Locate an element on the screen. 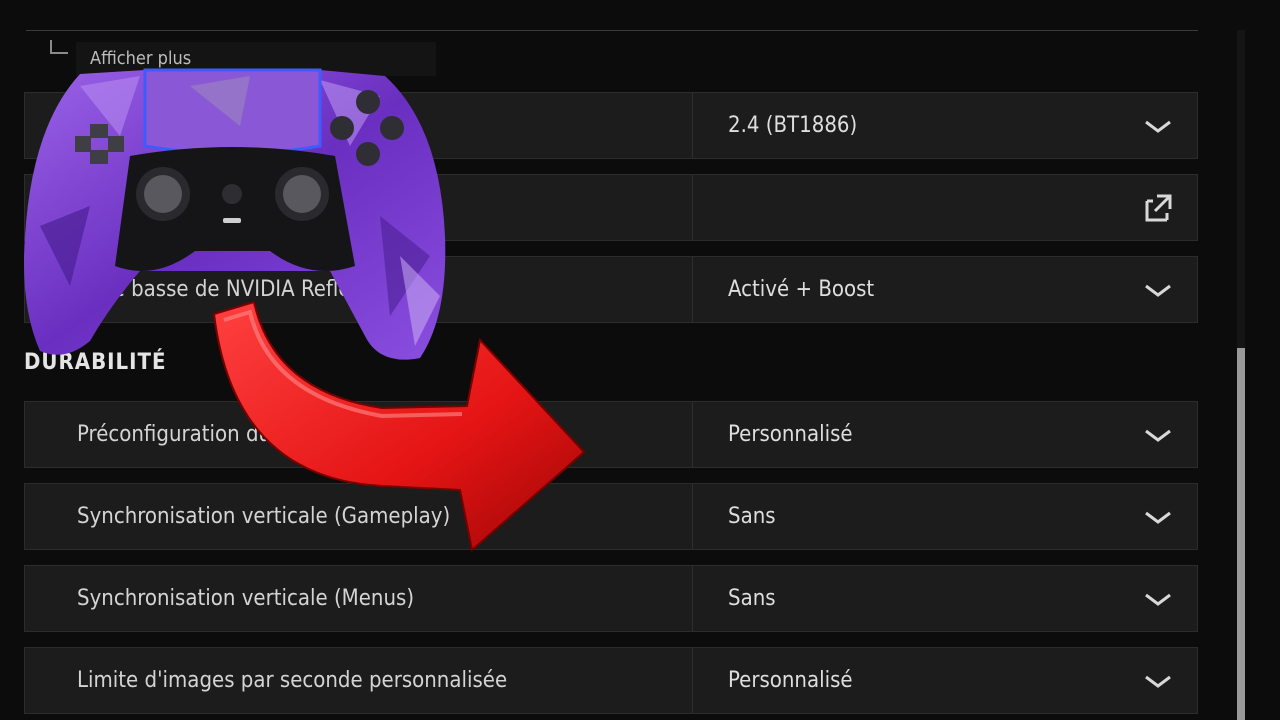 This screenshot has height=720, width=1280. scrollbar-thumb is located at coordinates (1241, 534).